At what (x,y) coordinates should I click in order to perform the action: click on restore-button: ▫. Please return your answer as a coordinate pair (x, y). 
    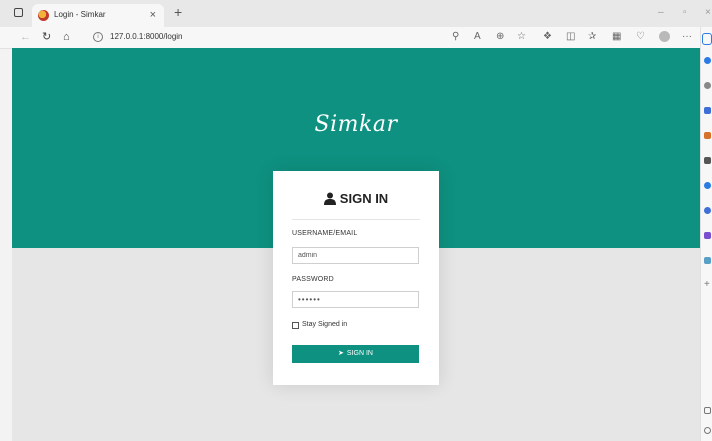
    Looking at the image, I should click on (685, 13).